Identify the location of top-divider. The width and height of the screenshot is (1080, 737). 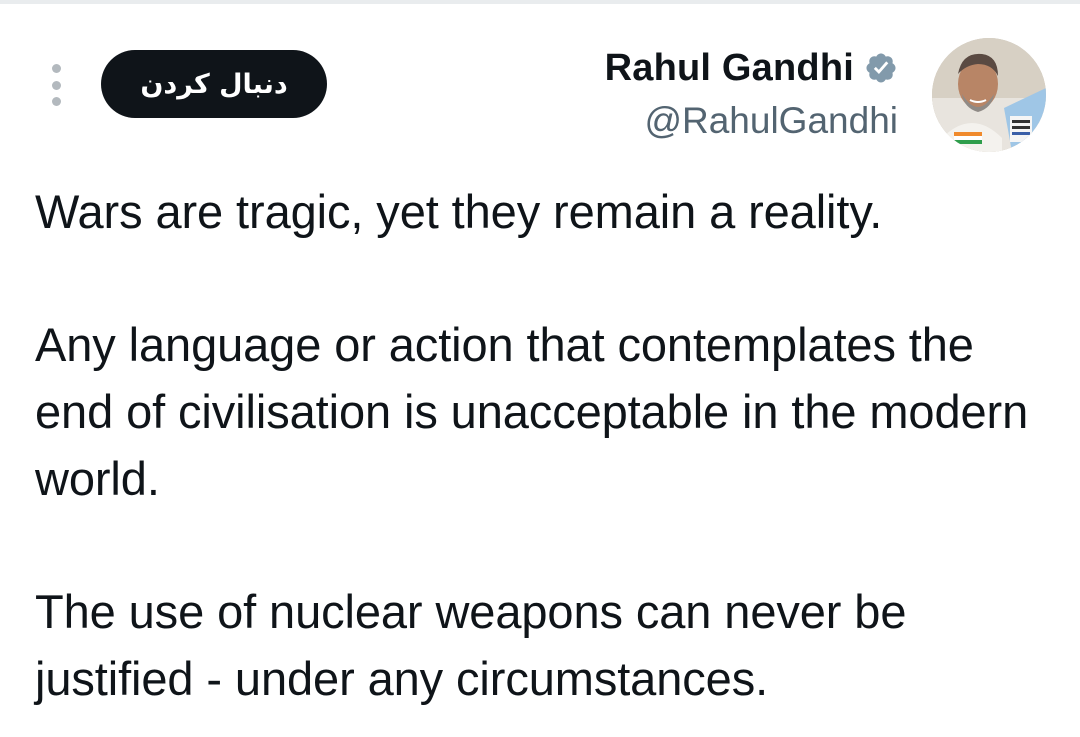
(540, 2).